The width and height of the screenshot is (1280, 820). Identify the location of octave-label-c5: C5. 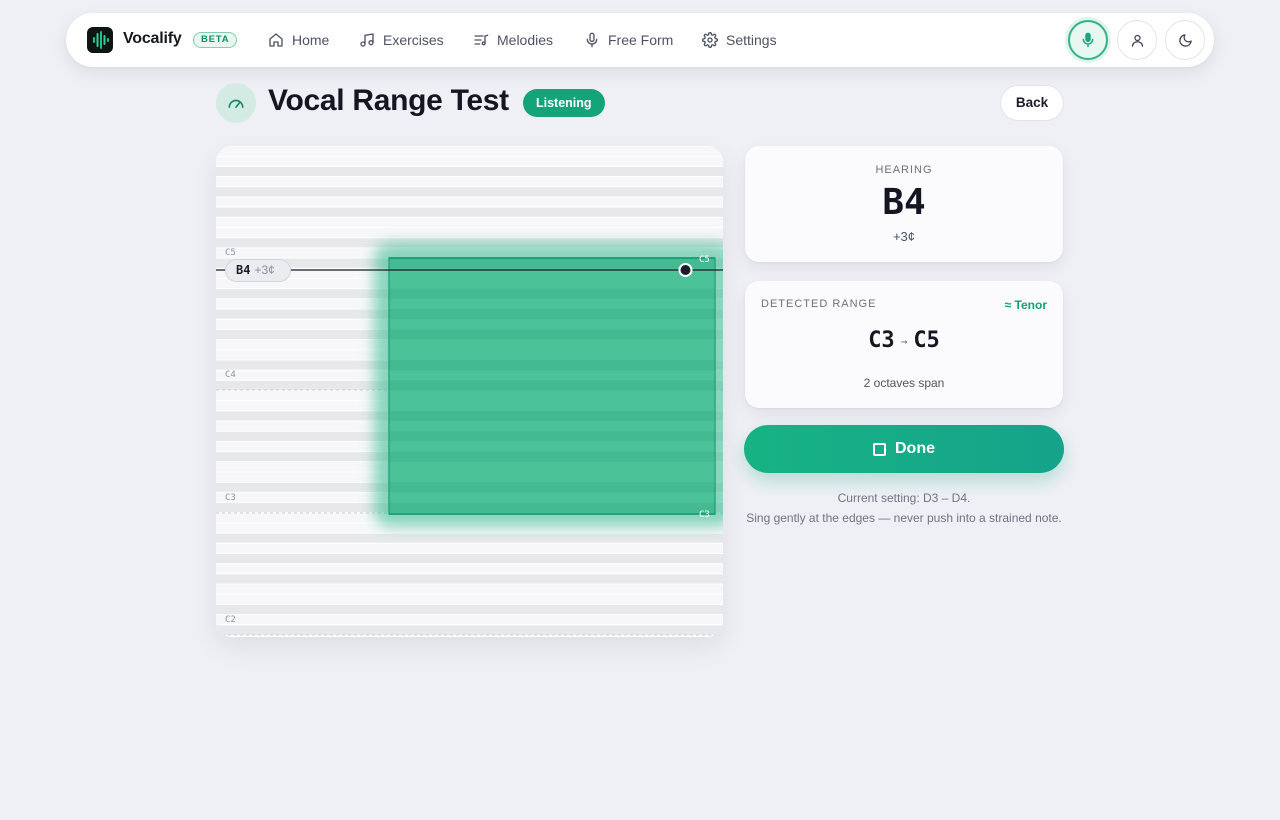
(230, 253).